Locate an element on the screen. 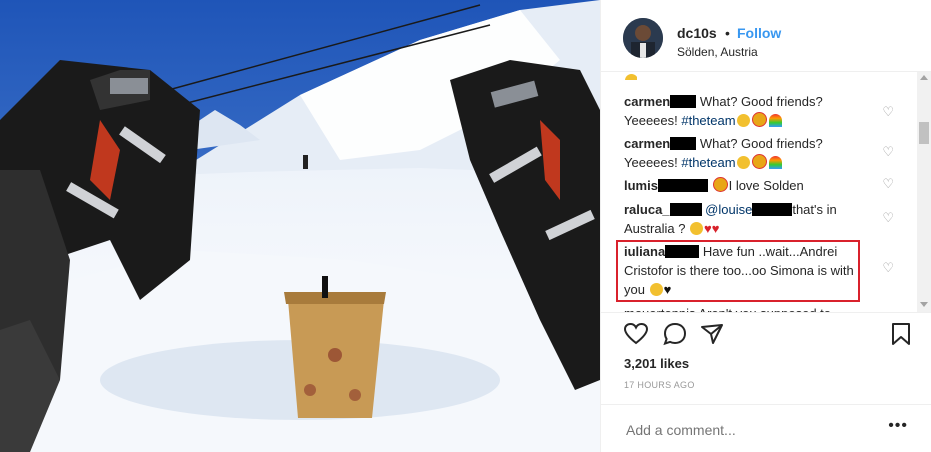 This screenshot has width=931, height=452. comment-icon is located at coordinates (675, 334).